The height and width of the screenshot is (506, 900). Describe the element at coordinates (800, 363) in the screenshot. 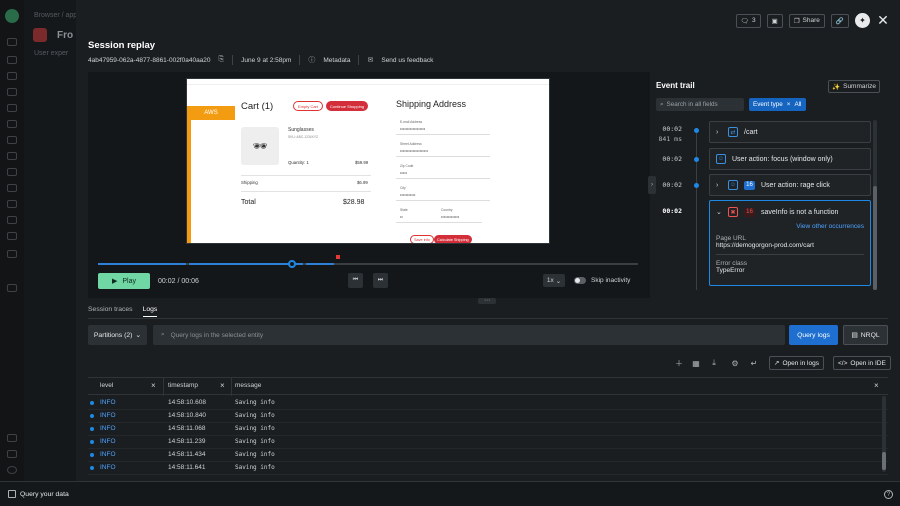

I see `open-in-logs-label: Open in logs` at that location.